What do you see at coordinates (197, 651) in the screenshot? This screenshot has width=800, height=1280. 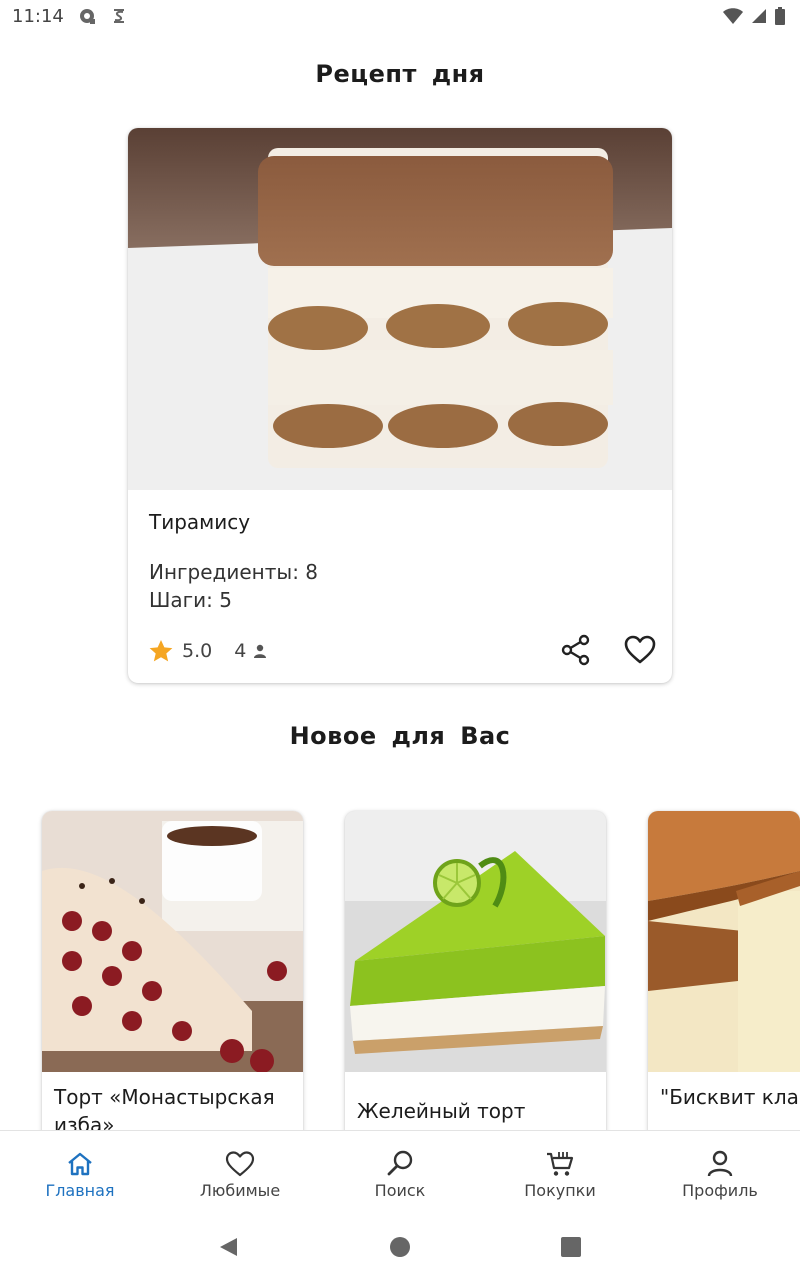 I see `rating-value: 5.0` at bounding box center [197, 651].